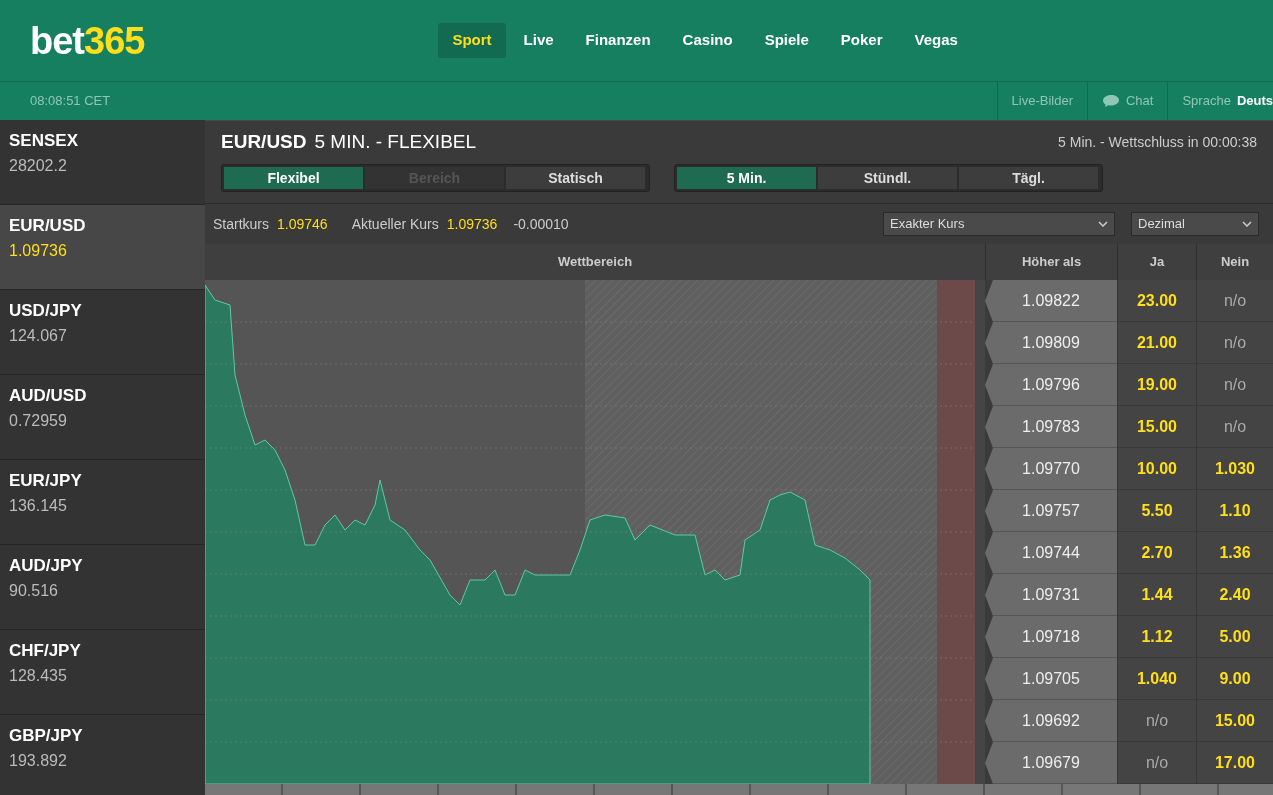 The width and height of the screenshot is (1273, 795). What do you see at coordinates (1111, 101) in the screenshot?
I see `chat-icon` at bounding box center [1111, 101].